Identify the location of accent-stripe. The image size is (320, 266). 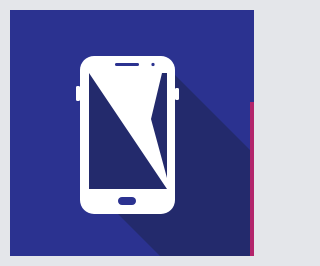
(252, 179).